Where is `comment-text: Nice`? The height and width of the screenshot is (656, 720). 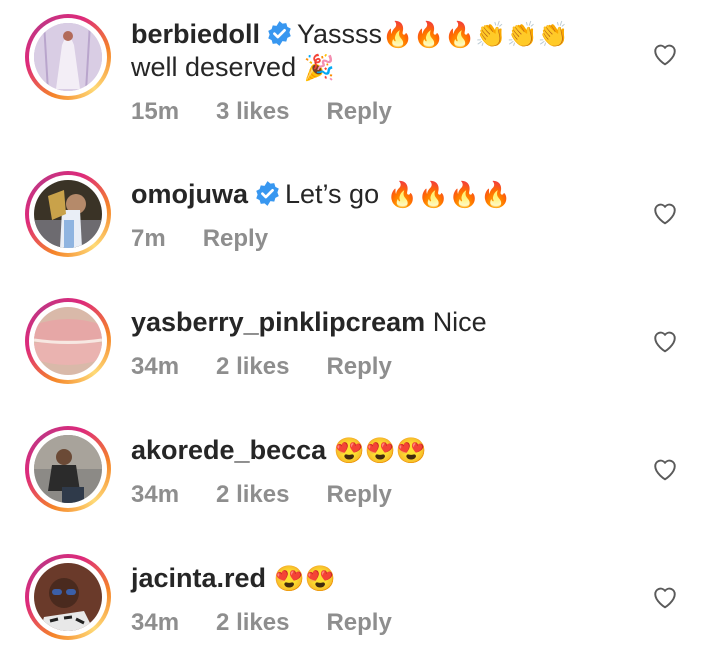
comment-text: Nice is located at coordinates (459, 322).